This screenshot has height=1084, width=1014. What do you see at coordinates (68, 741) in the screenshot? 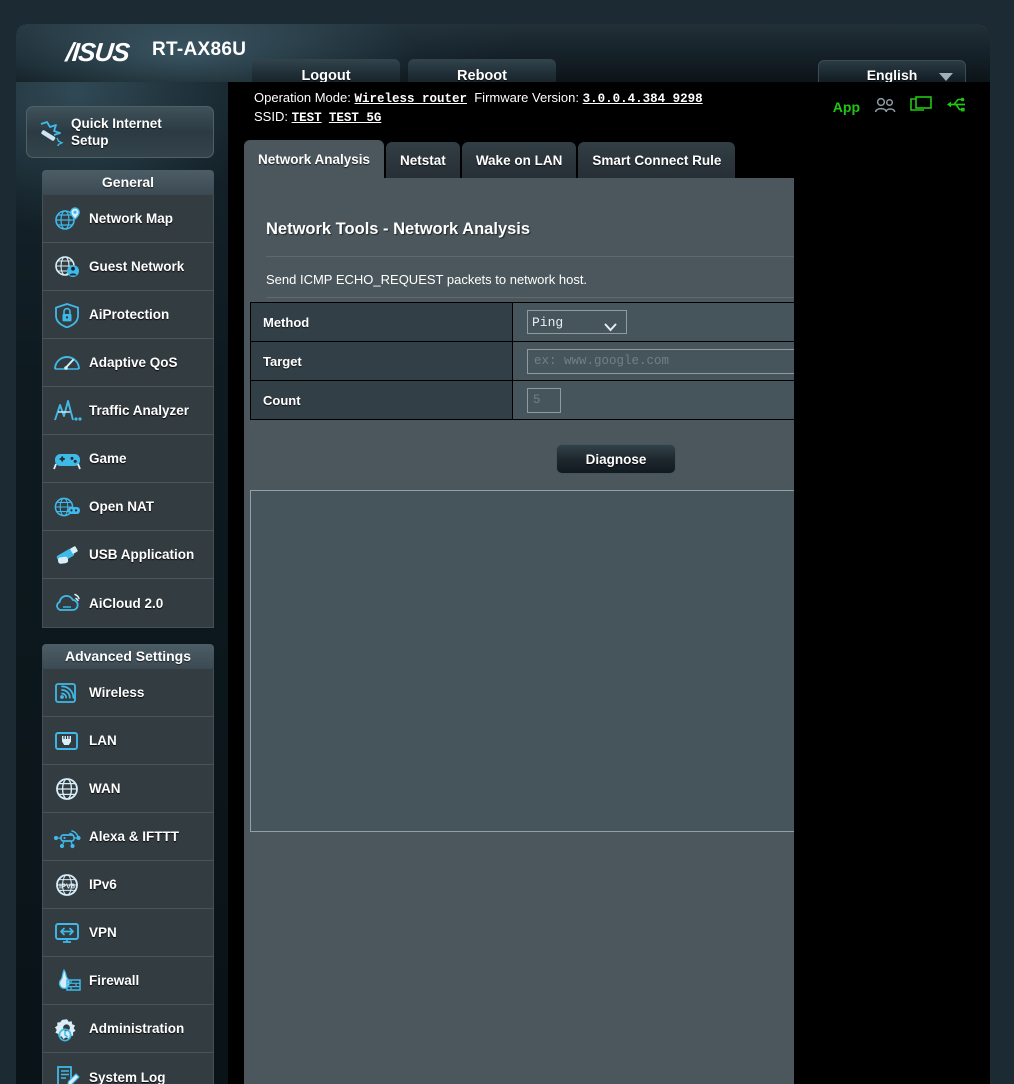
I see `lan-port-icon` at bounding box center [68, 741].